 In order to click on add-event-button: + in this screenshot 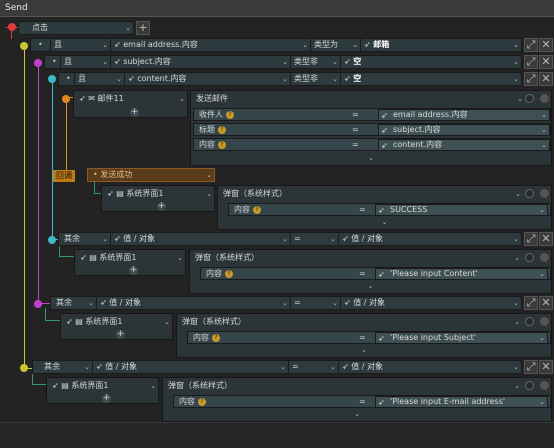, I will do `click(143, 28)`.